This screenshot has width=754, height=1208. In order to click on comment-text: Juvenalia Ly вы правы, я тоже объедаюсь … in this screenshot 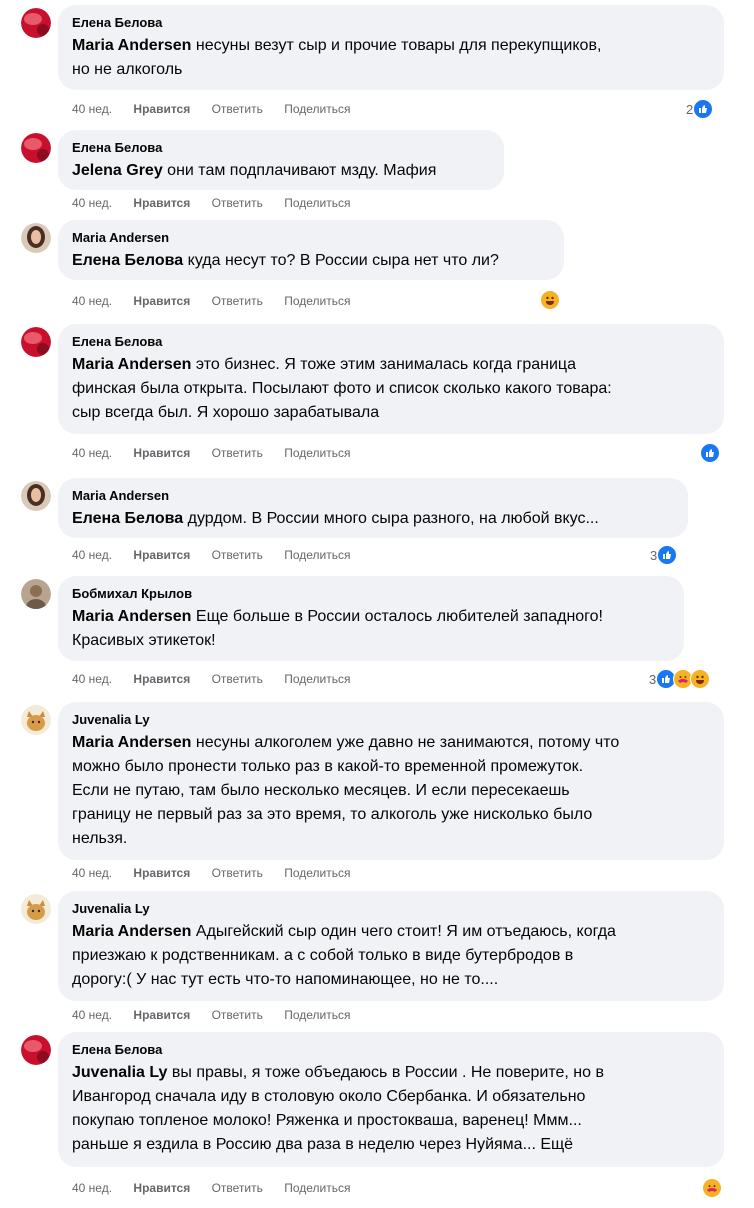, I will do `click(338, 1108)`.